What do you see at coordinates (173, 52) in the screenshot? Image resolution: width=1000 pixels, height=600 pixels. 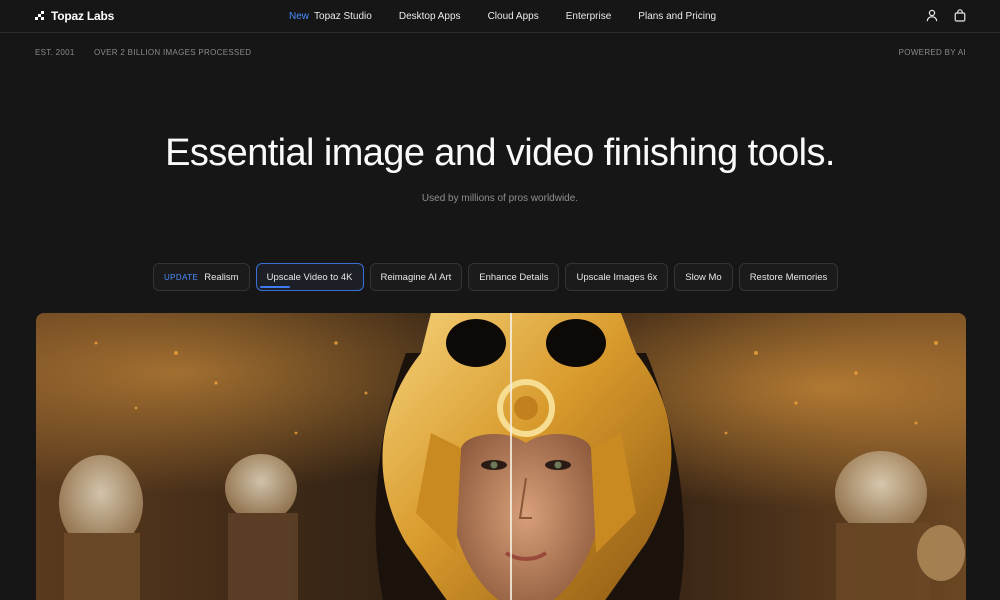 I see `images-processed-text: OVER 2 BILLION IMAGES PROCESSED` at bounding box center [173, 52].